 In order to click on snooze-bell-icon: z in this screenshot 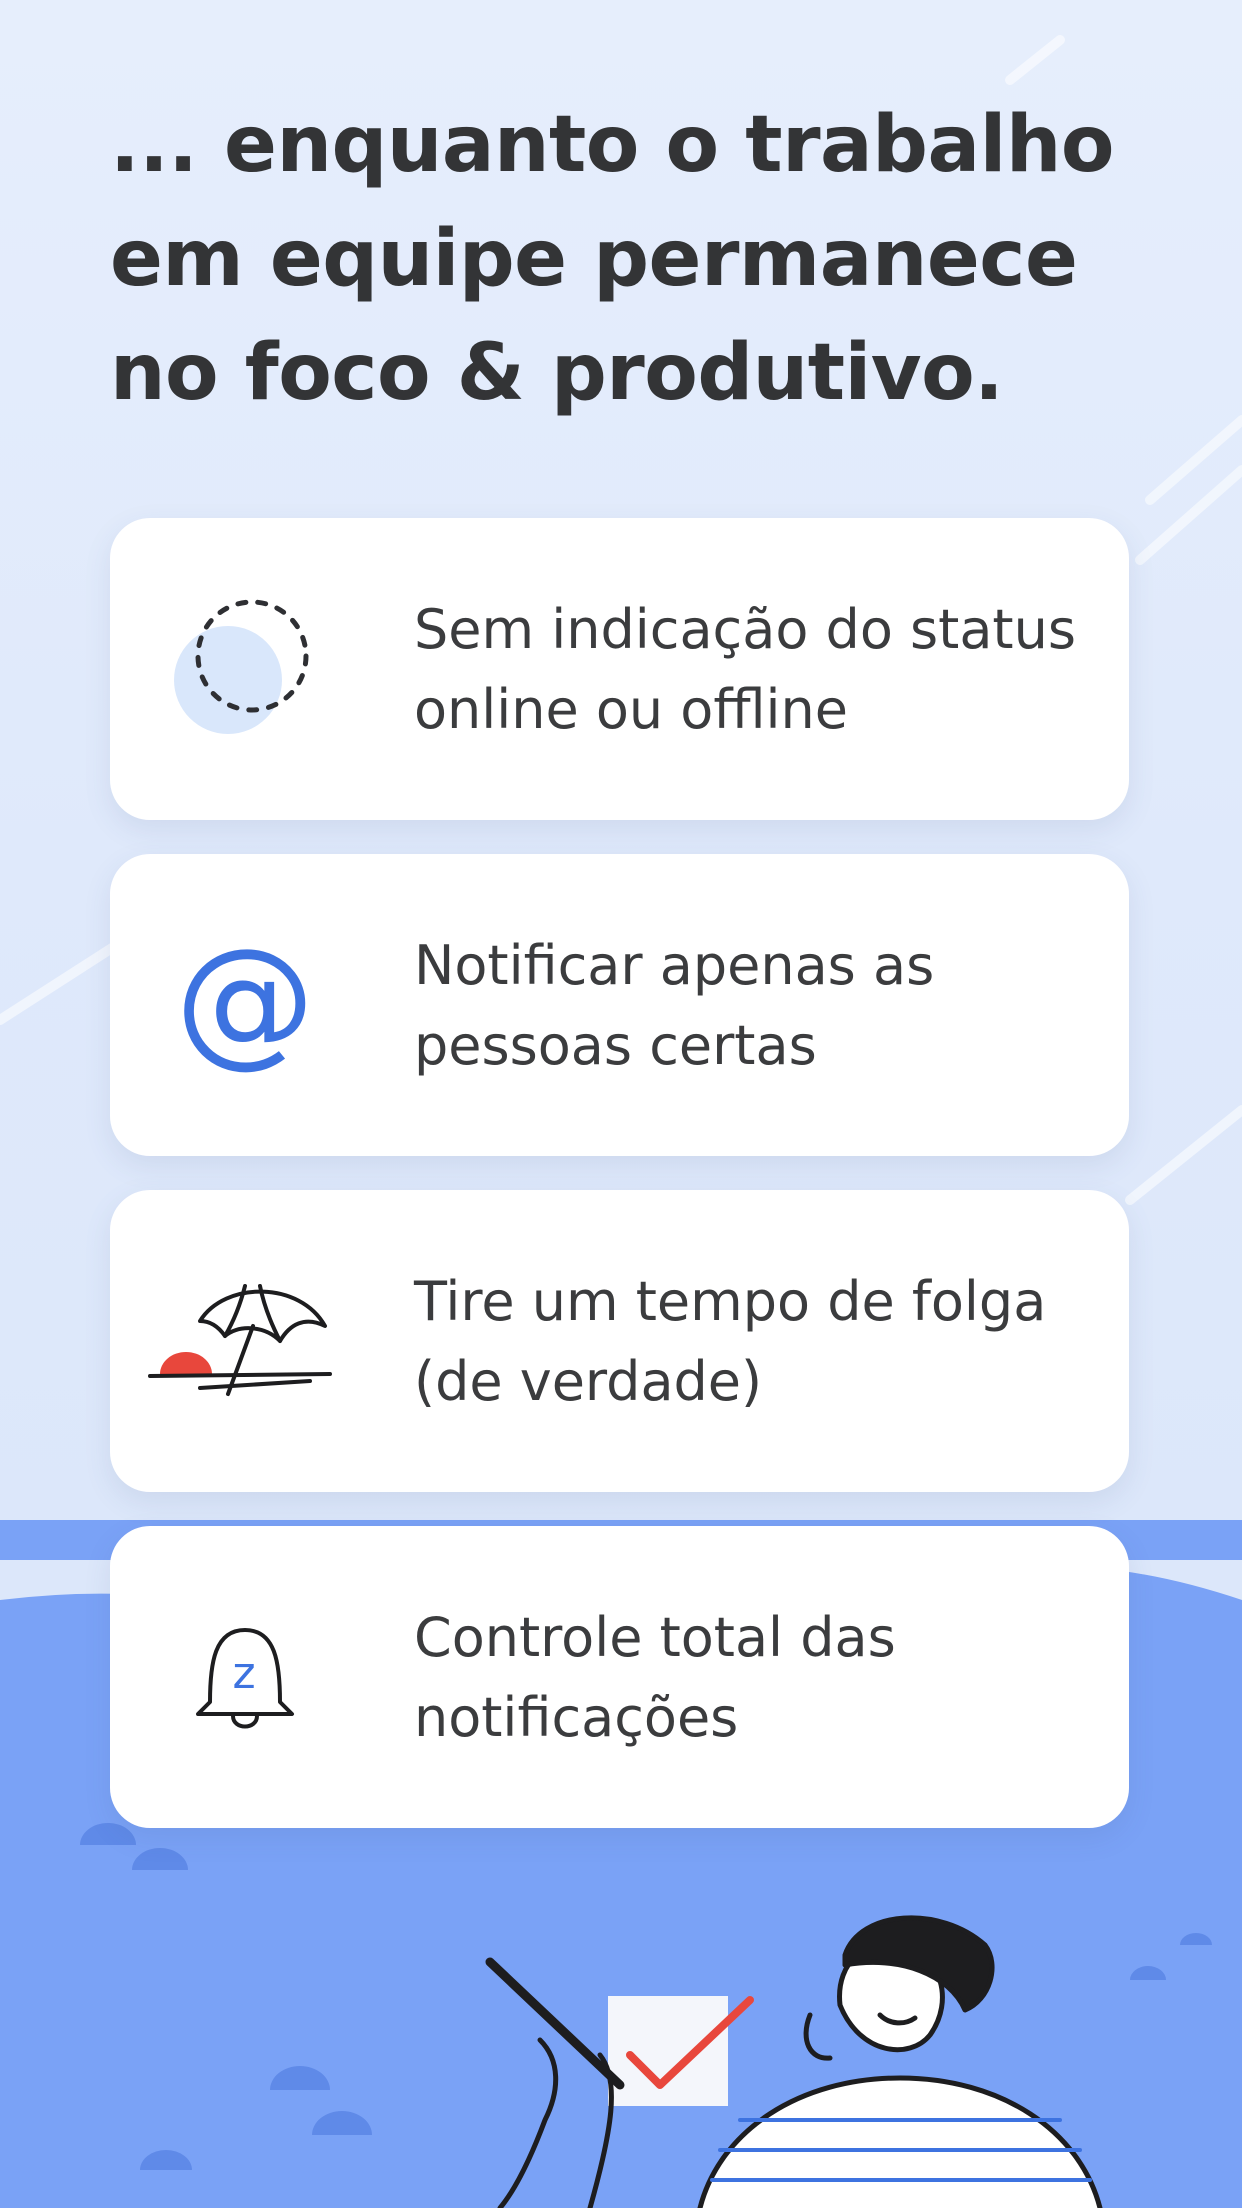, I will do `click(245, 1677)`.